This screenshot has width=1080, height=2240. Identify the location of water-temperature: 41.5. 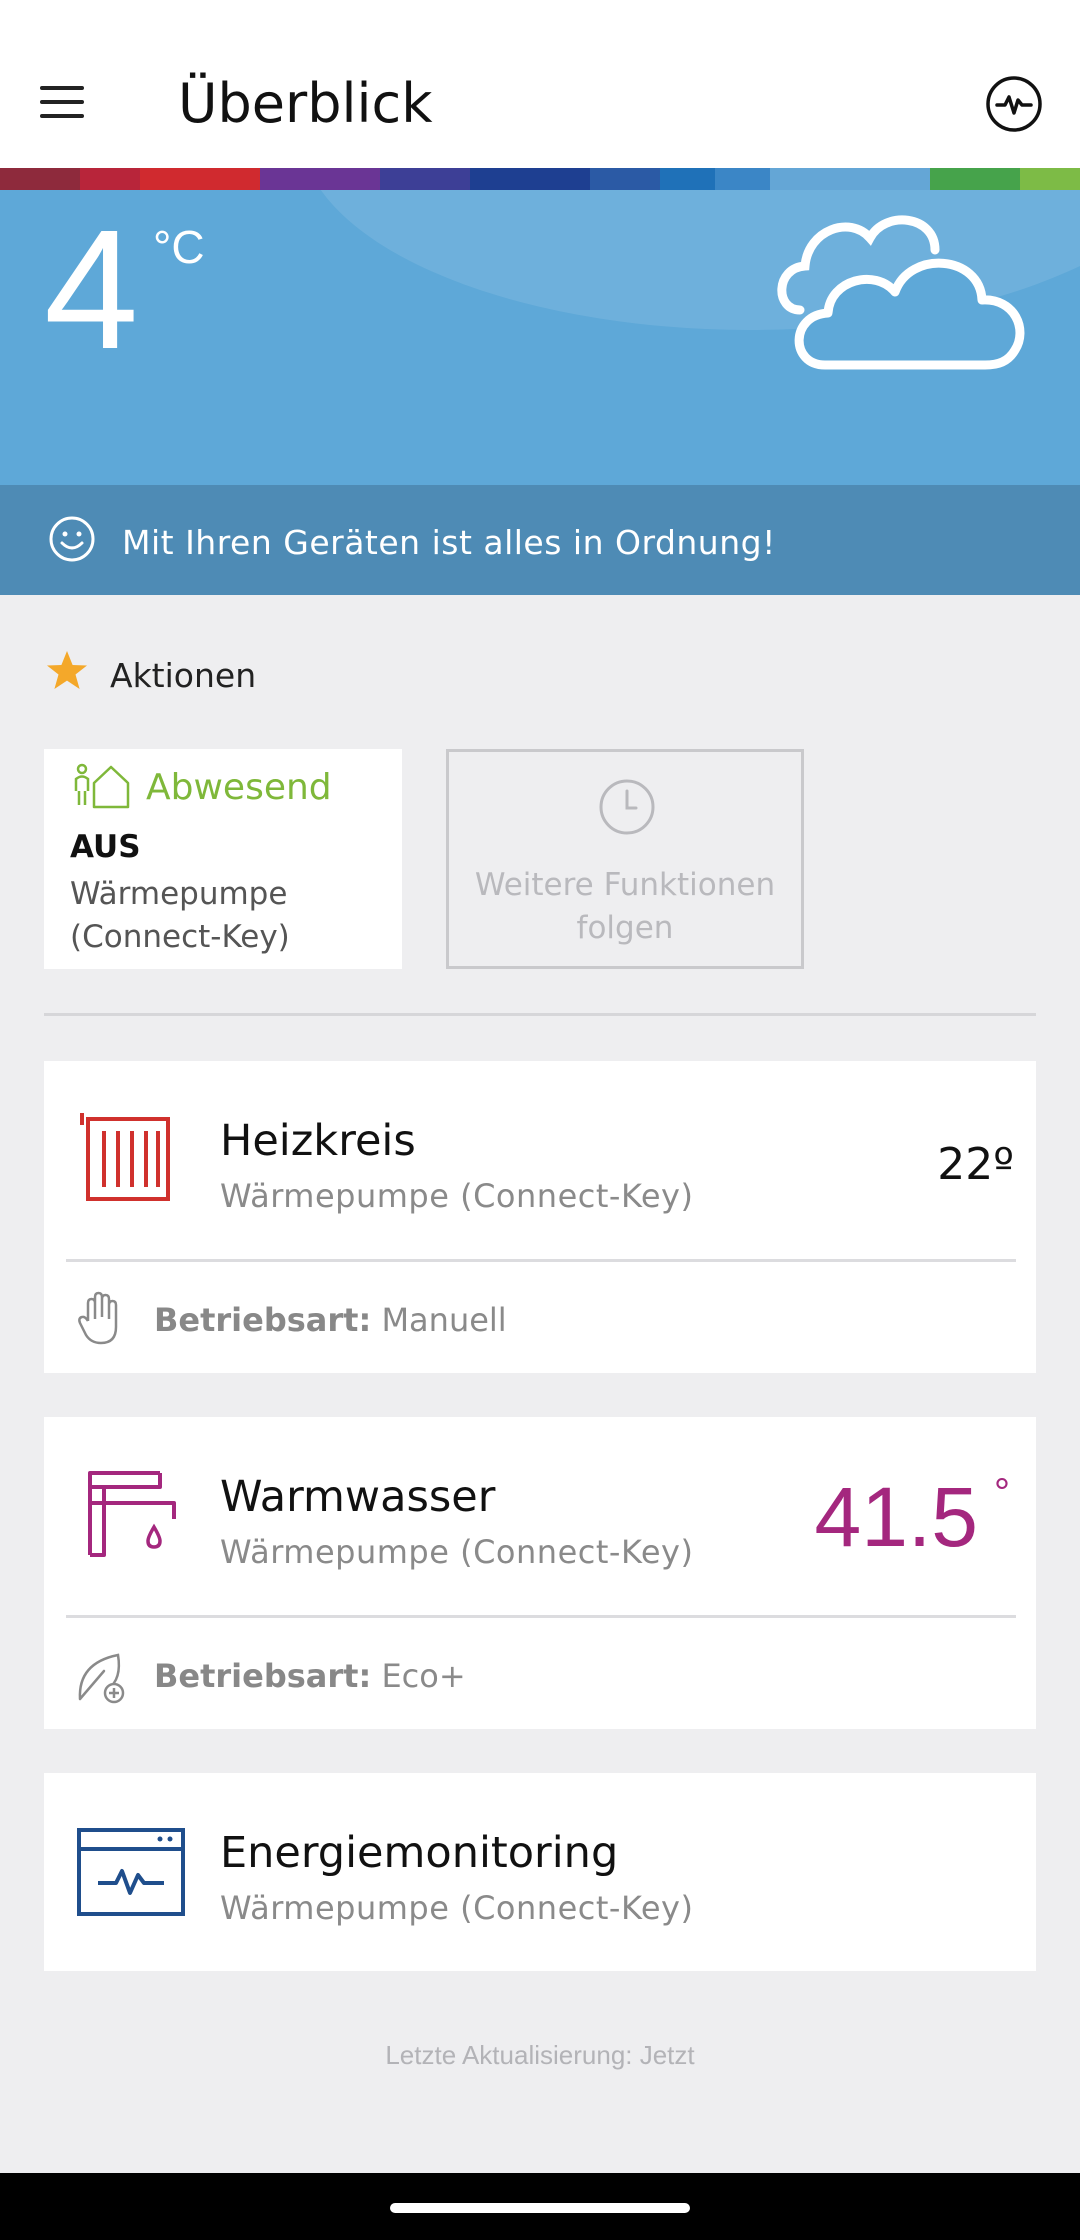
(896, 1517).